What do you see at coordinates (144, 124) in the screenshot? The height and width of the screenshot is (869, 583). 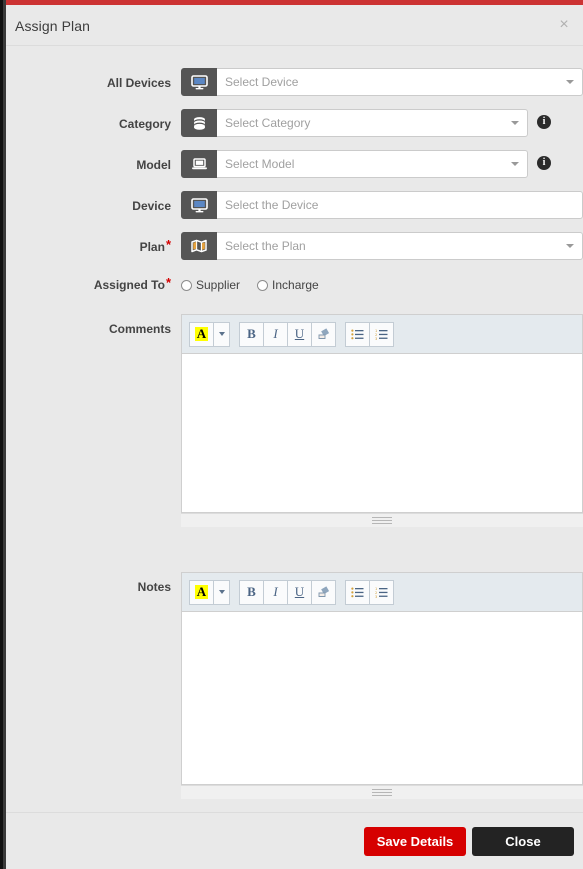 I see `label-text: Category` at bounding box center [144, 124].